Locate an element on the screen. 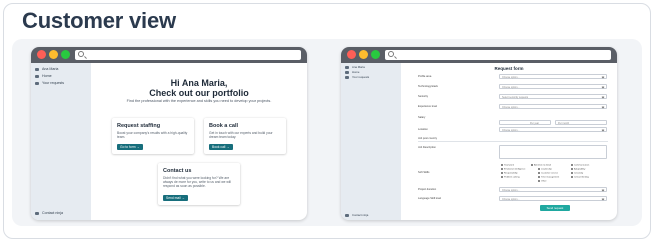  page-title: Customer view is located at coordinates (99, 20).